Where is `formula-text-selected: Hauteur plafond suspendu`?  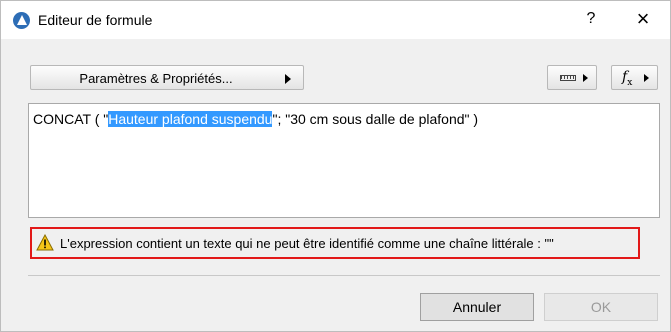 formula-text-selected: Hauteur plafond suspendu is located at coordinates (190, 119).